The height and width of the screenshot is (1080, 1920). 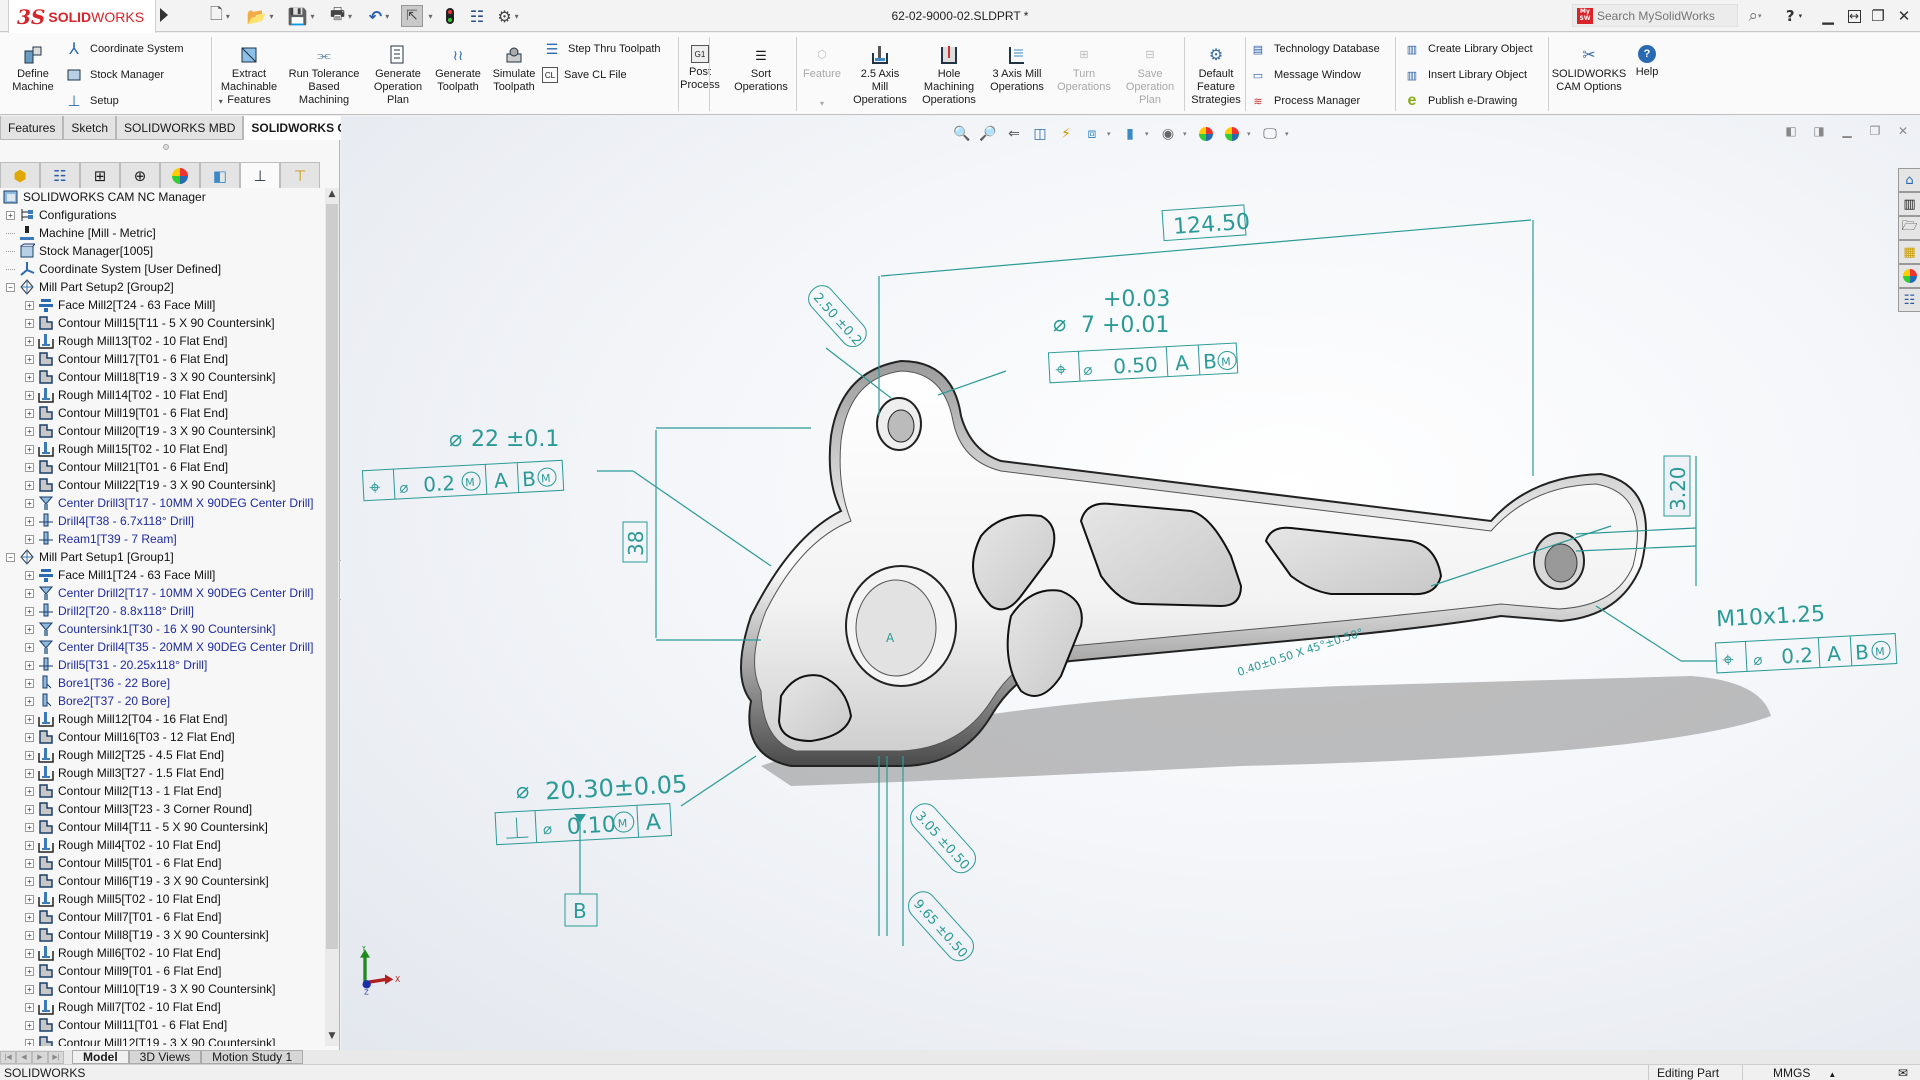 I want to click on tab-cam-operation-tree: ⊥, so click(x=260, y=175).